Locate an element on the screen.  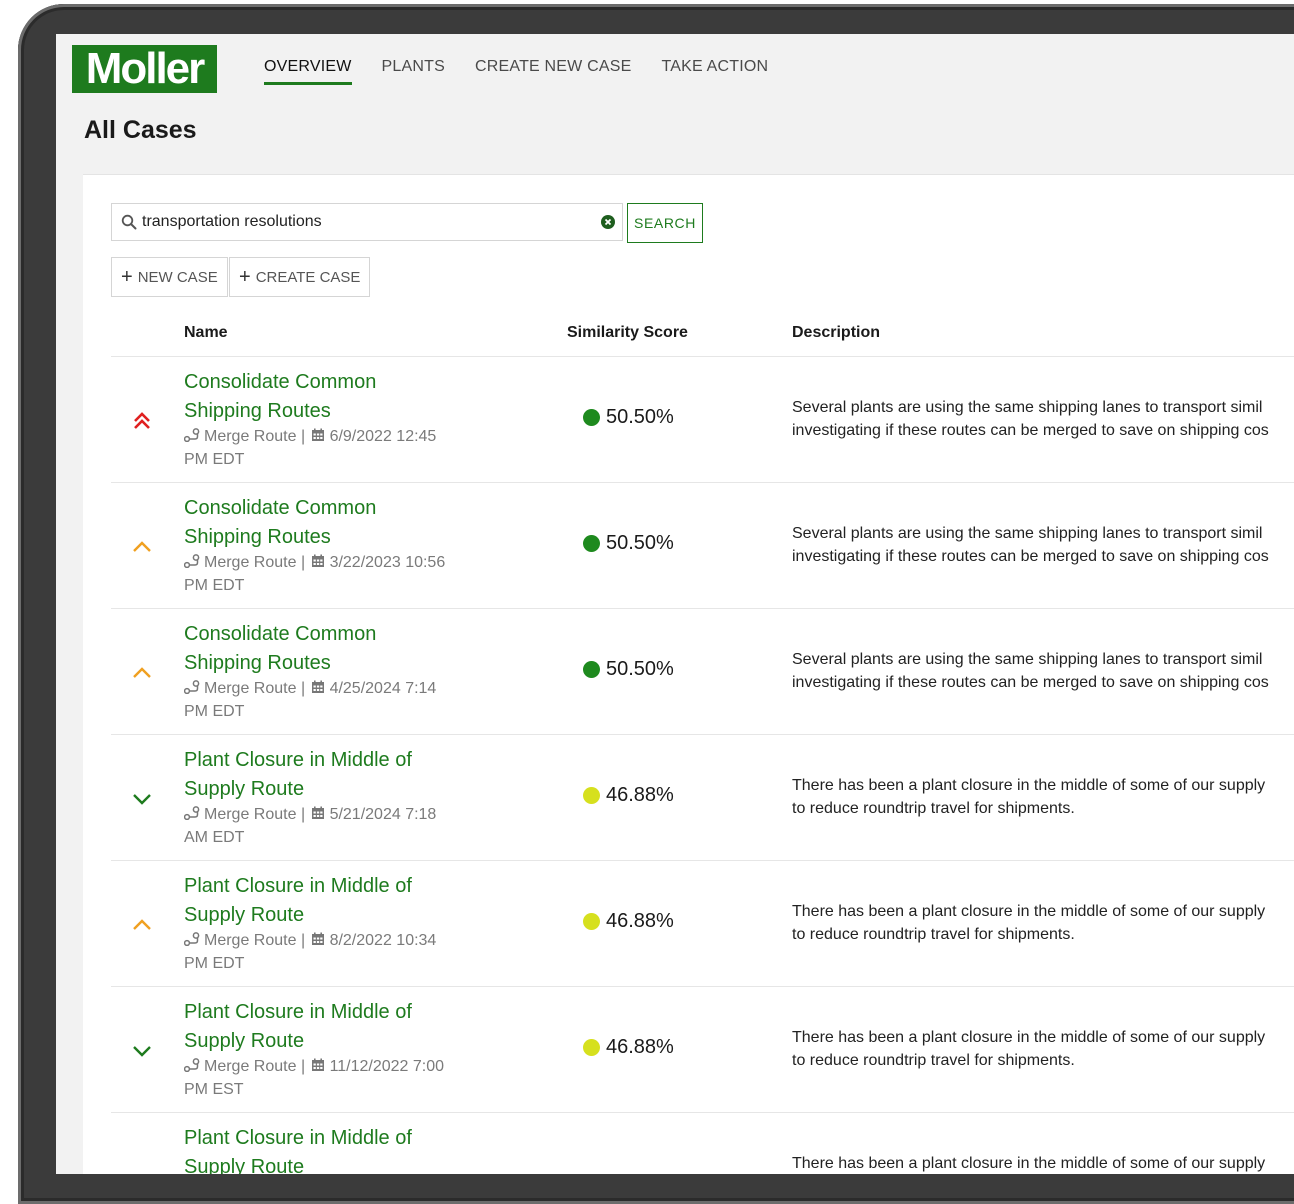
case-datetime: 11/12/2022 7:00 is located at coordinates (387, 1066).